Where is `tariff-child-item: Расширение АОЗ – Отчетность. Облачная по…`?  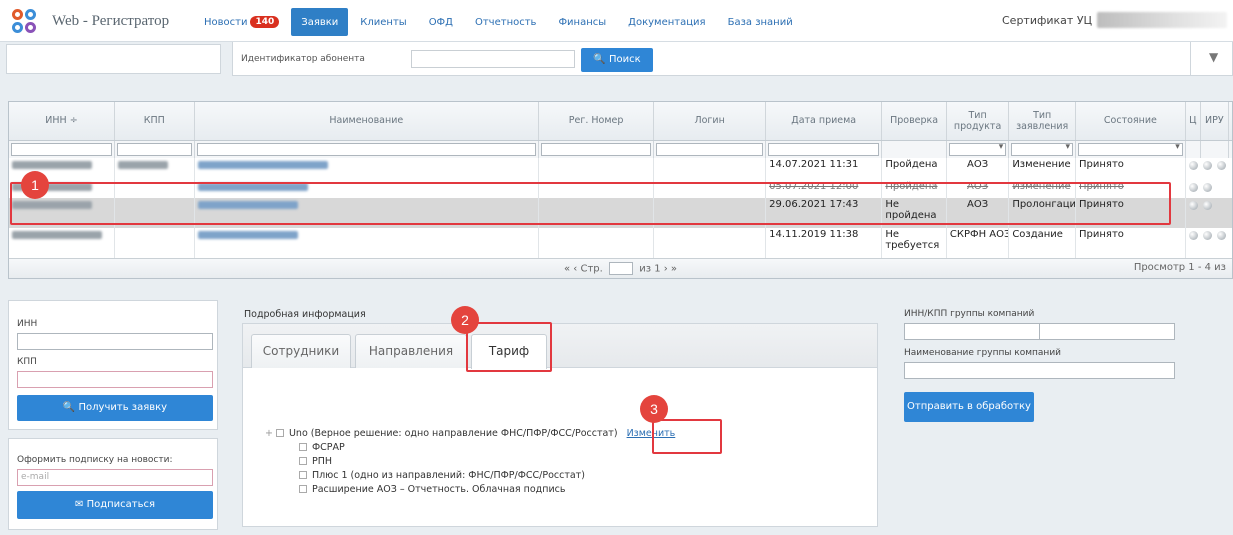 tariff-child-item: Расширение АОЗ – Отчетность. Облачная по… is located at coordinates (470, 491).